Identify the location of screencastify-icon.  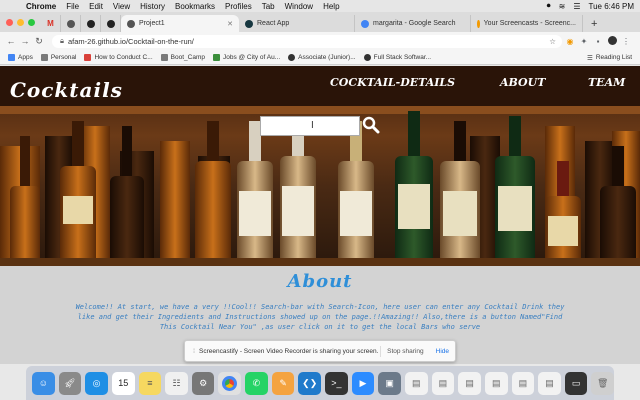
(478, 23).